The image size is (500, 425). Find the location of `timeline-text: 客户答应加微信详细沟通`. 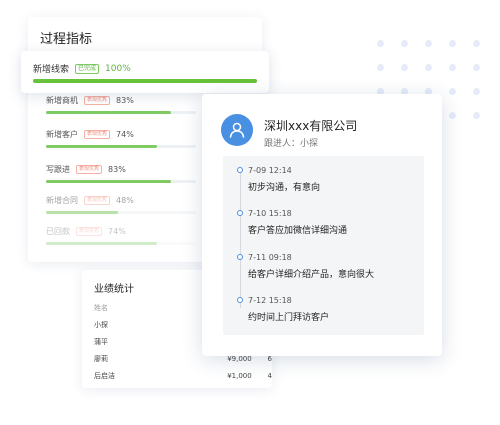

timeline-text: 客户答应加微信详细沟通 is located at coordinates (298, 231).